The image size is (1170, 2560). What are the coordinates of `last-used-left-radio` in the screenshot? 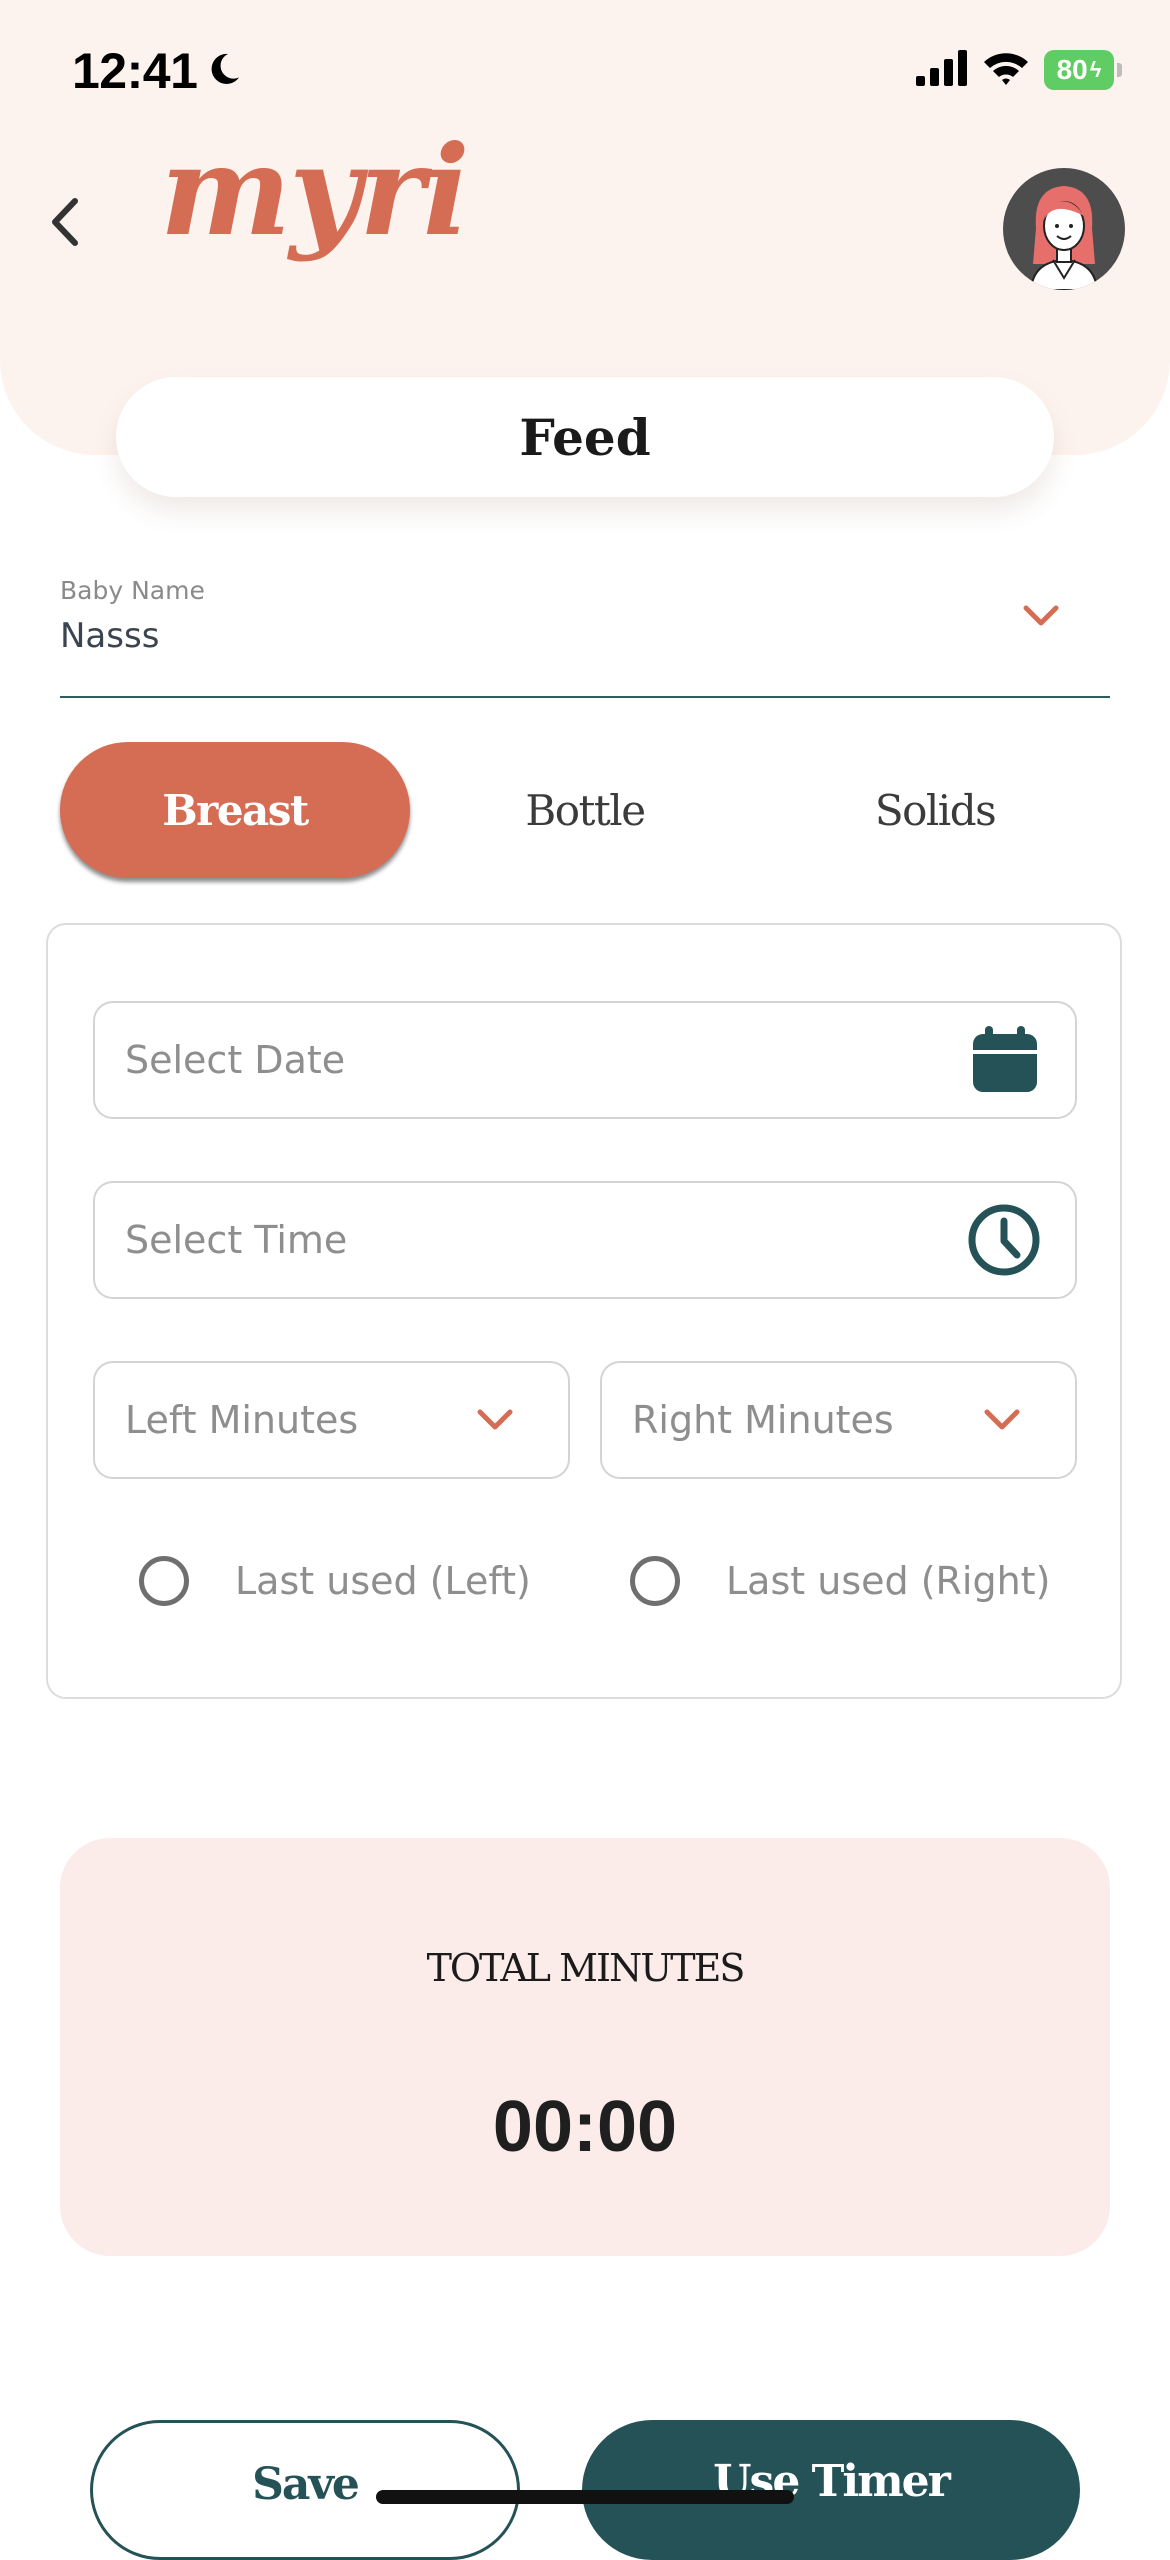 It's located at (164, 1581).